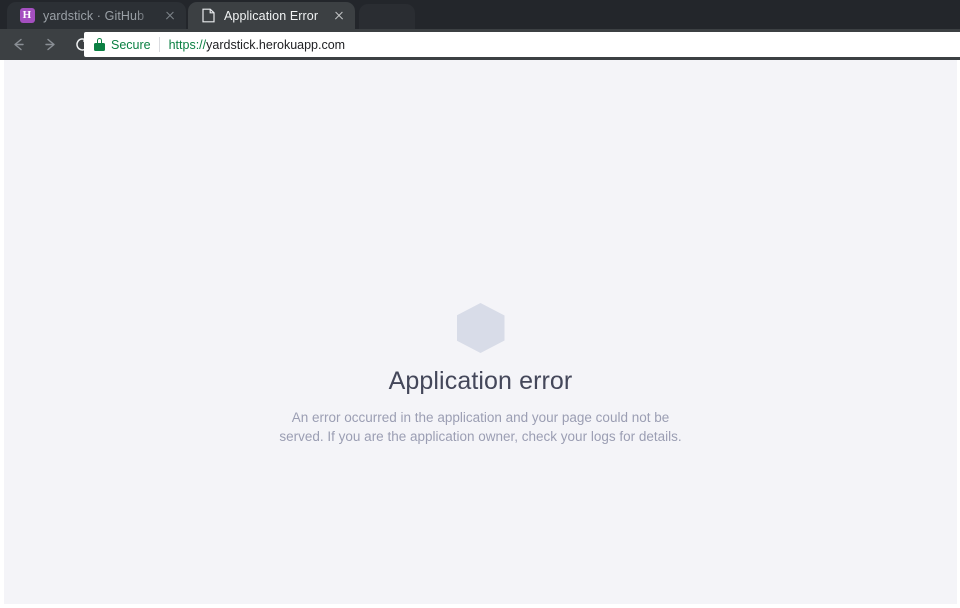 This screenshot has height=608, width=960. I want to click on new-tab-button, so click(387, 16).